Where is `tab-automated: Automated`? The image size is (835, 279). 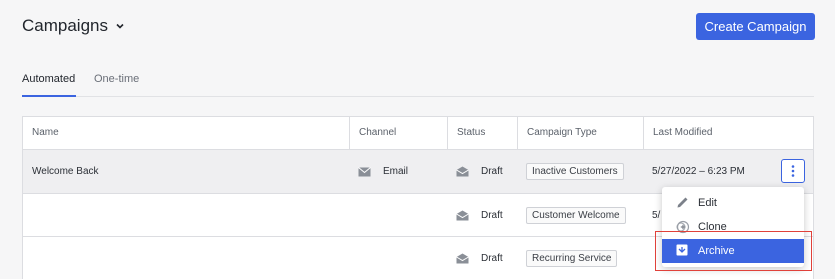
tab-automated: Automated is located at coordinates (49, 84).